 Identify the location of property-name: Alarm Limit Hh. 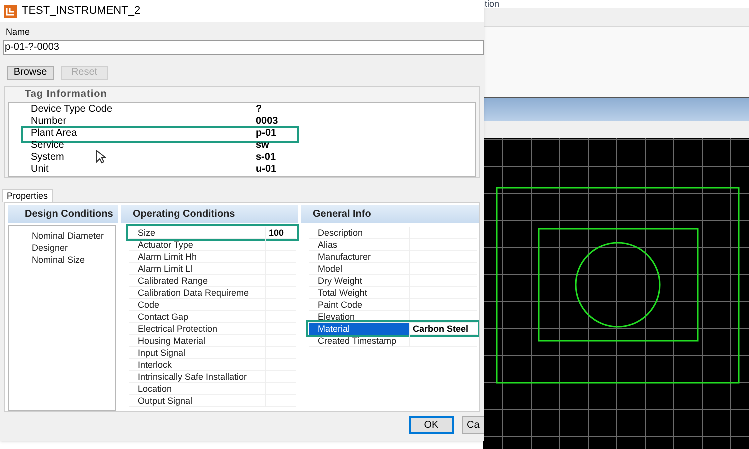
(197, 256).